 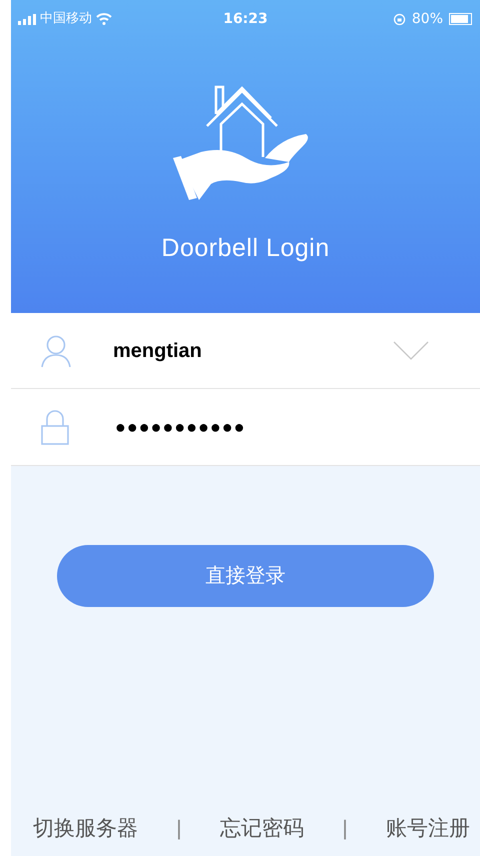 What do you see at coordinates (104, 19) in the screenshot?
I see `wifi-icon` at bounding box center [104, 19].